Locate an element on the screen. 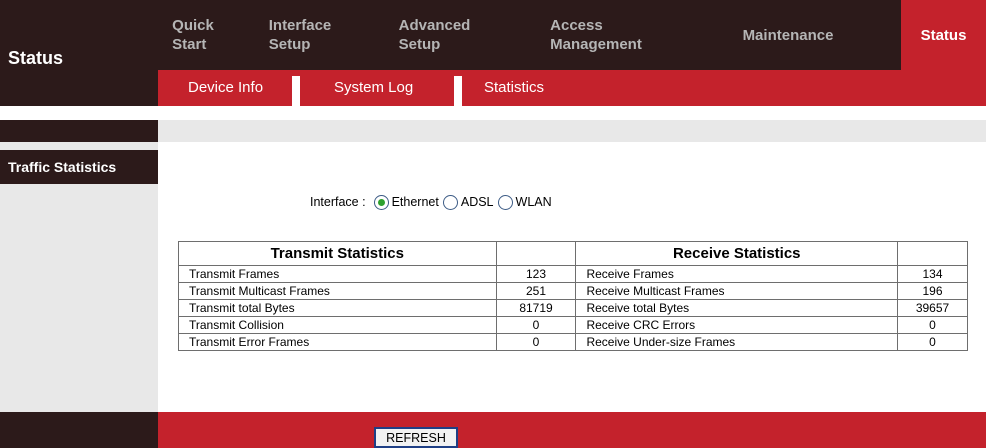 This screenshot has width=986, height=448. footer-left is located at coordinates (79, 430).